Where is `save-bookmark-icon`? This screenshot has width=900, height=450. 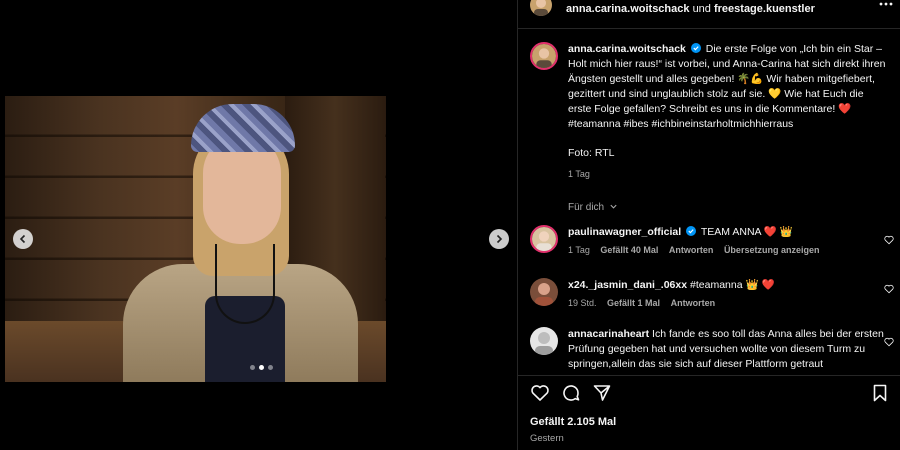 save-bookmark-icon is located at coordinates (880, 393).